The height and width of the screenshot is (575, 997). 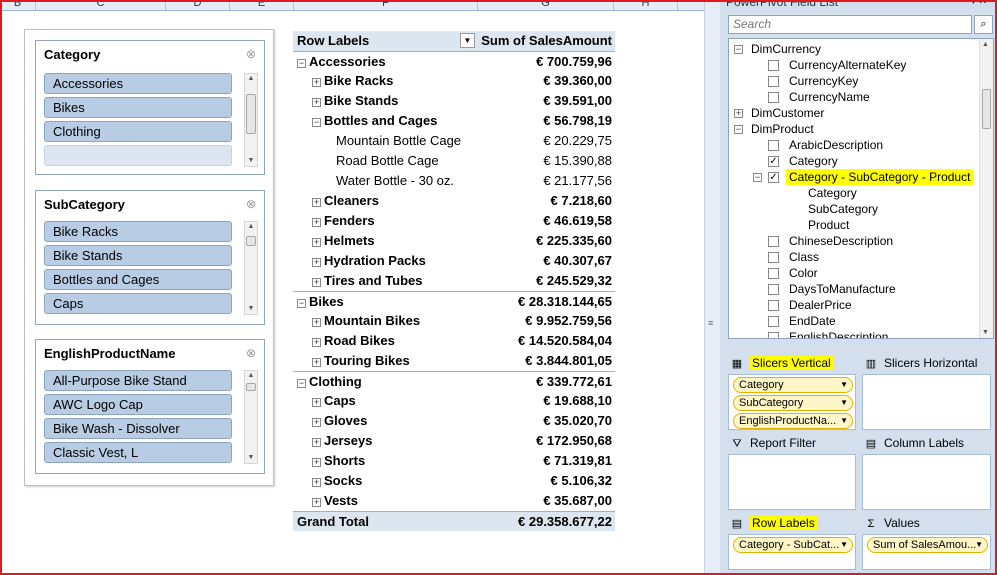 What do you see at coordinates (454, 301) in the screenshot?
I see `pivot-row: − Bikes € 28.318.144,65` at bounding box center [454, 301].